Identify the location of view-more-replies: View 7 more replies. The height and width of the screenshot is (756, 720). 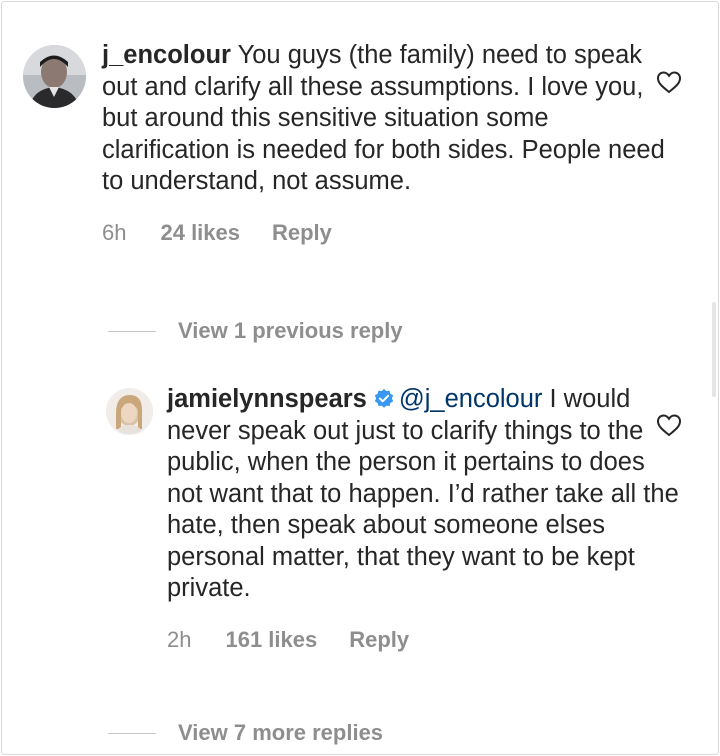
(245, 733).